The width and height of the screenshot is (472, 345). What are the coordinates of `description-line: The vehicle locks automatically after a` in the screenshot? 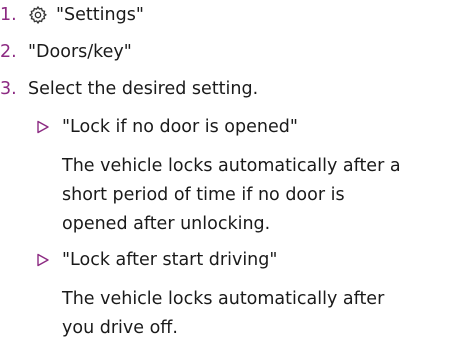 It's located at (231, 166).